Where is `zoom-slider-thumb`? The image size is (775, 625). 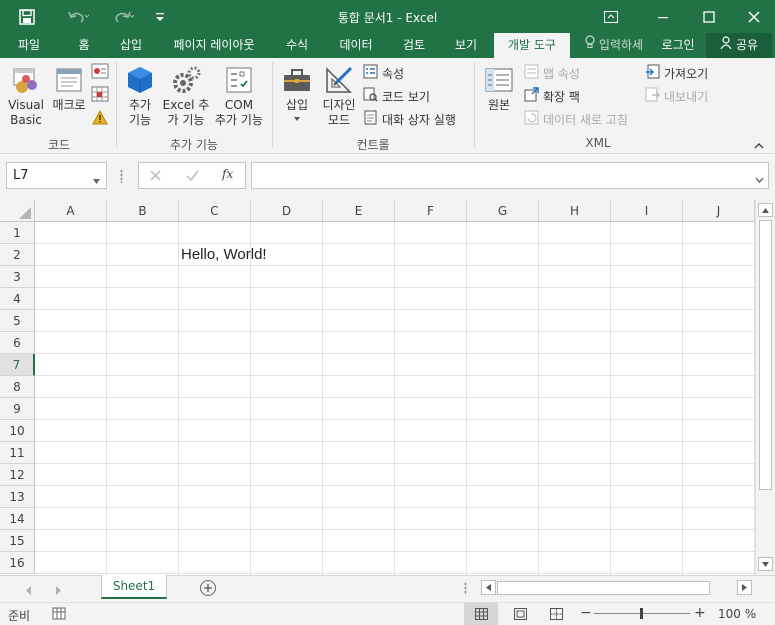 zoom-slider-thumb is located at coordinates (641, 613).